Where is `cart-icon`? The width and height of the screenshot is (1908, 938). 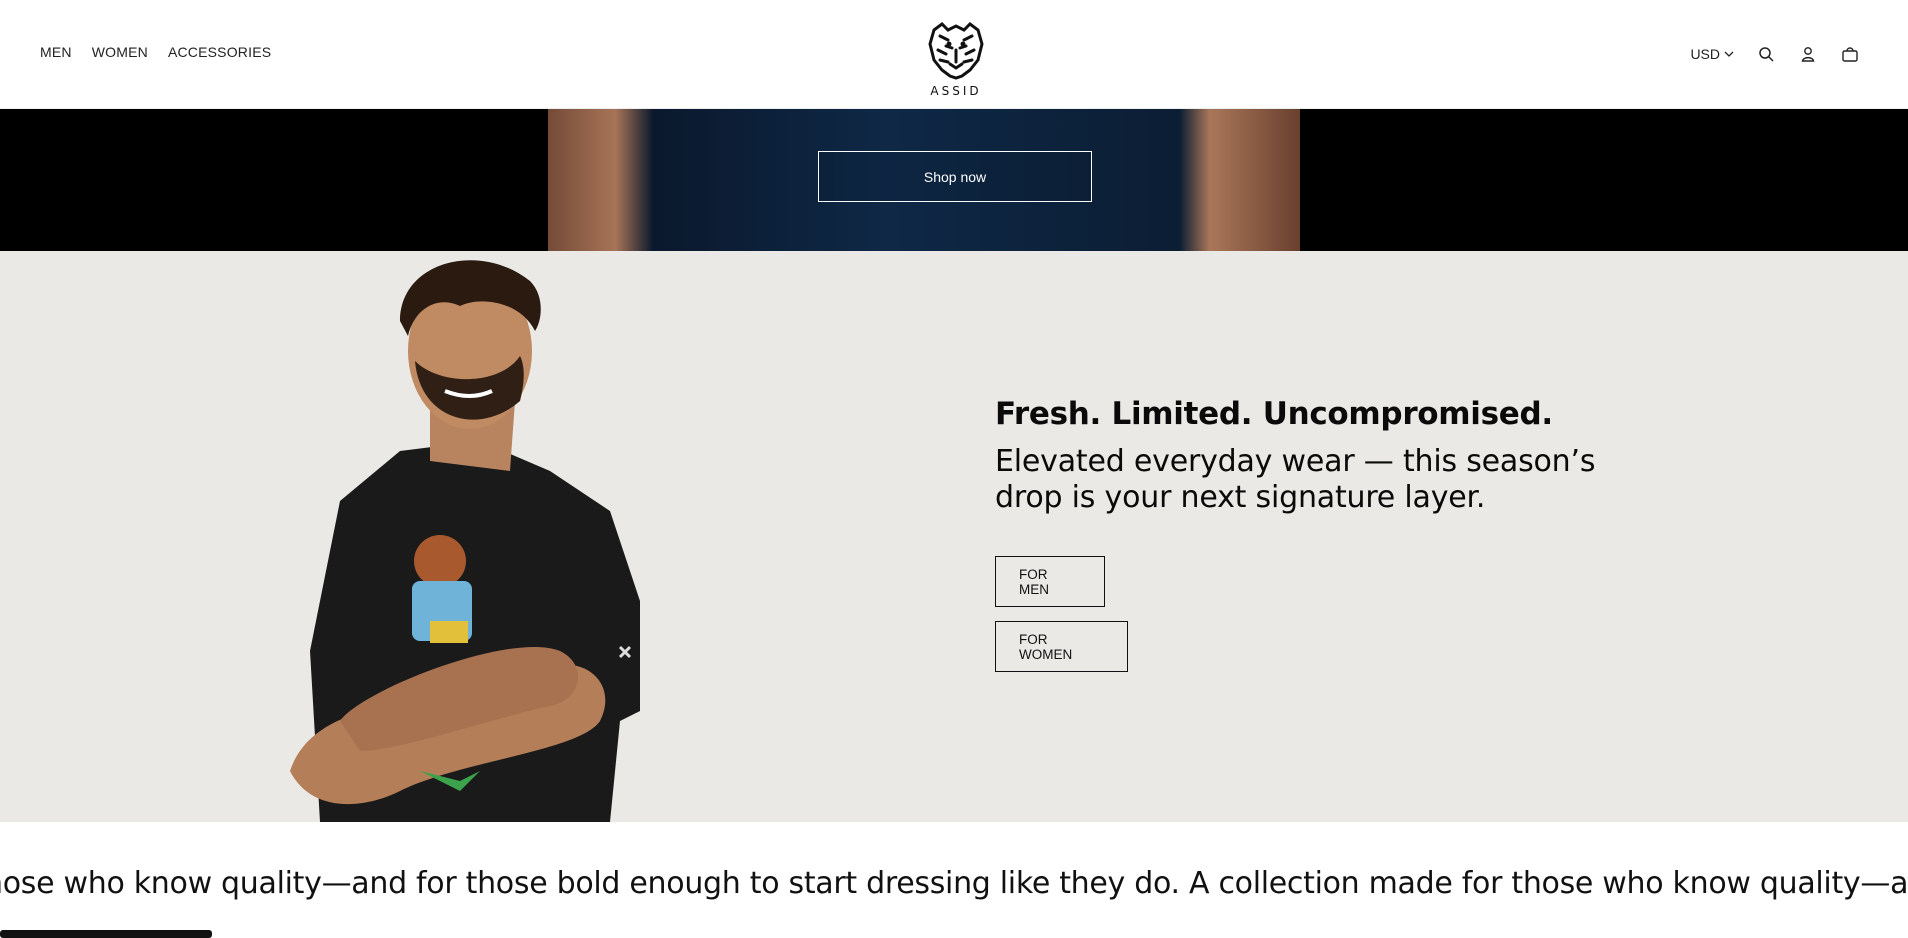
cart-icon is located at coordinates (1850, 54).